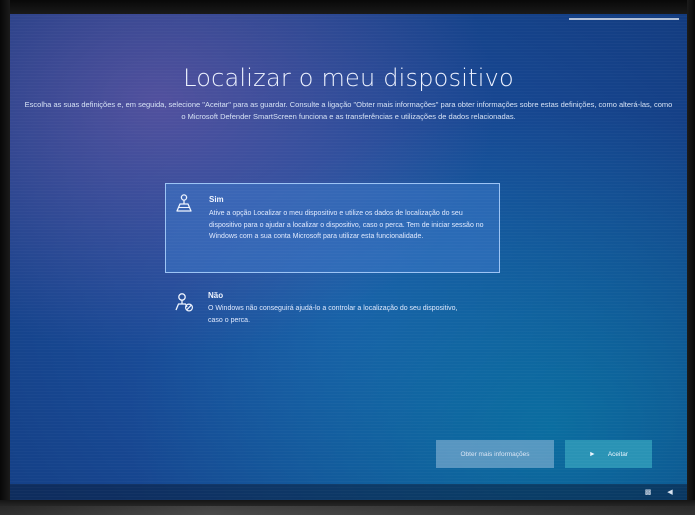 This screenshot has height=515, width=695. Describe the element at coordinates (216, 199) in the screenshot. I see `option-yes-title: Sim` at that location.